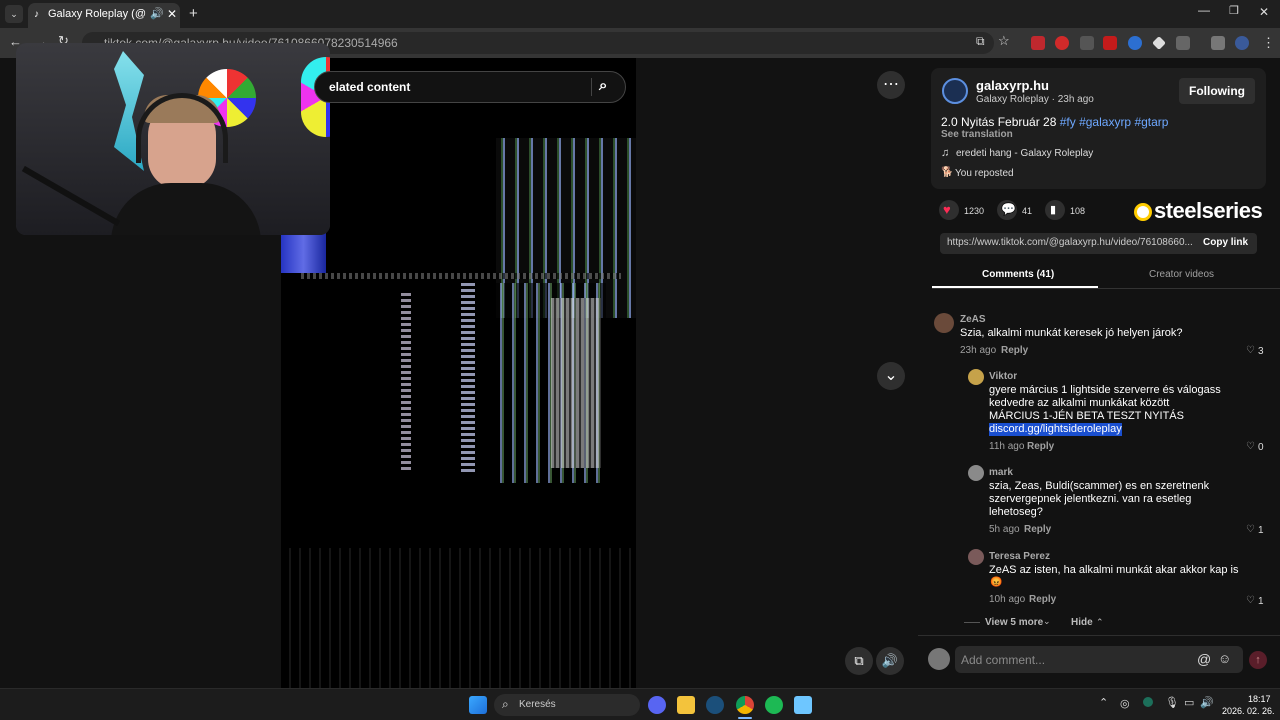  Describe the element at coordinates (774, 705) in the screenshot. I see `spotify-icon` at that location.